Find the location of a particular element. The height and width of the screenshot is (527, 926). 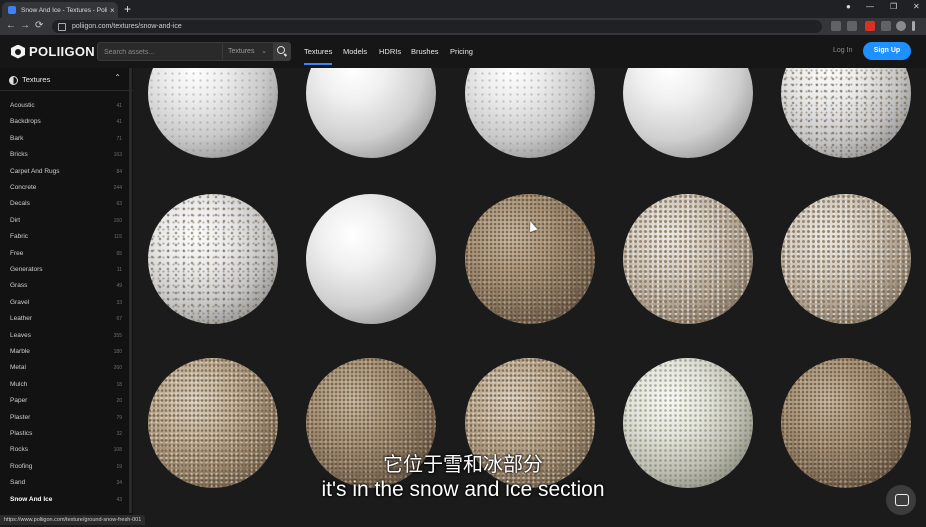

back-button: ← is located at coordinates (11, 25).